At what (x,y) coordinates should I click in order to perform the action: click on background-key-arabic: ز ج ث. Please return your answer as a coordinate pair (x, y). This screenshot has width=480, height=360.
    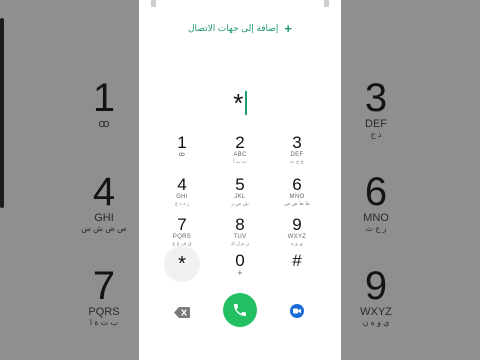
    Looking at the image, I should click on (376, 228).